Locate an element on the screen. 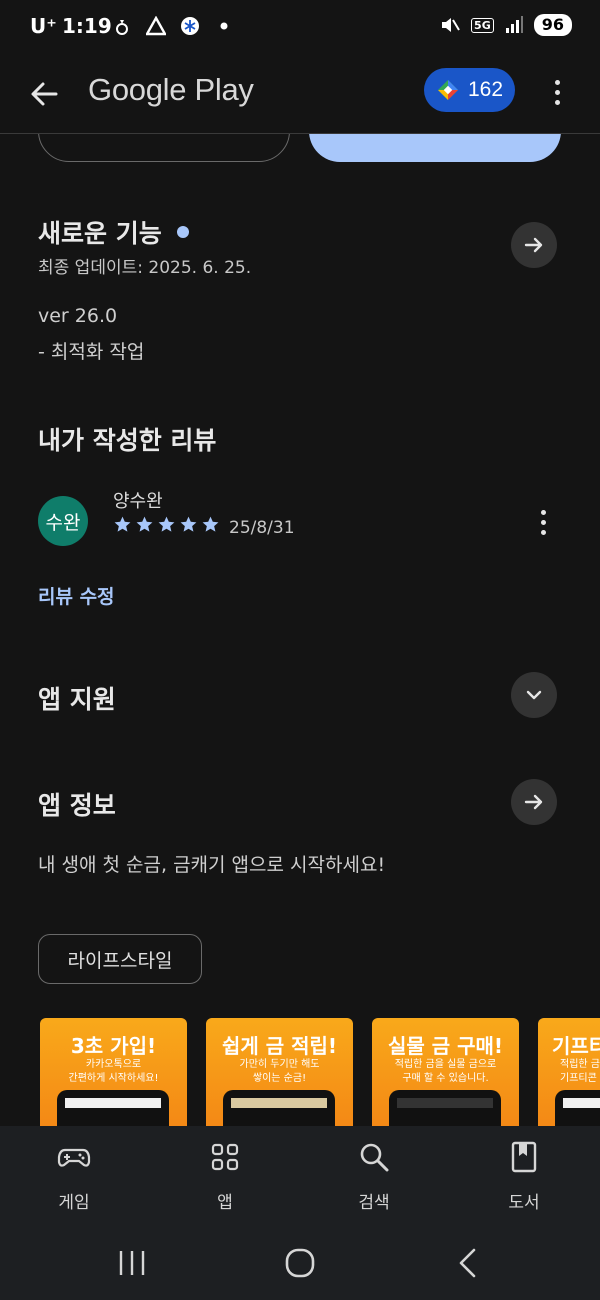 The width and height of the screenshot is (600, 1300). category-chip: 라이프스타일 is located at coordinates (120, 959).